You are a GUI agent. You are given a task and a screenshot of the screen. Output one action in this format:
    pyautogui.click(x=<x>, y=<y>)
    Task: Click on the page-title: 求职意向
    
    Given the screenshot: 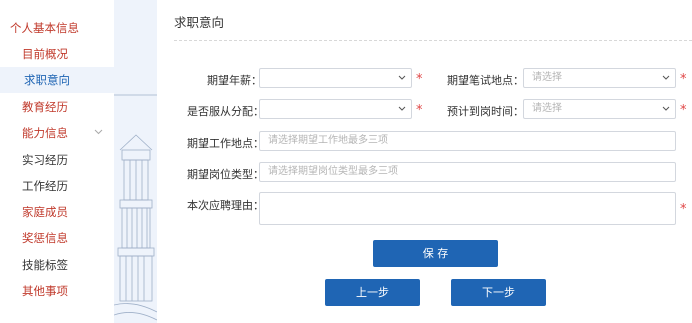 What is the action you would take?
    pyautogui.click(x=199, y=22)
    